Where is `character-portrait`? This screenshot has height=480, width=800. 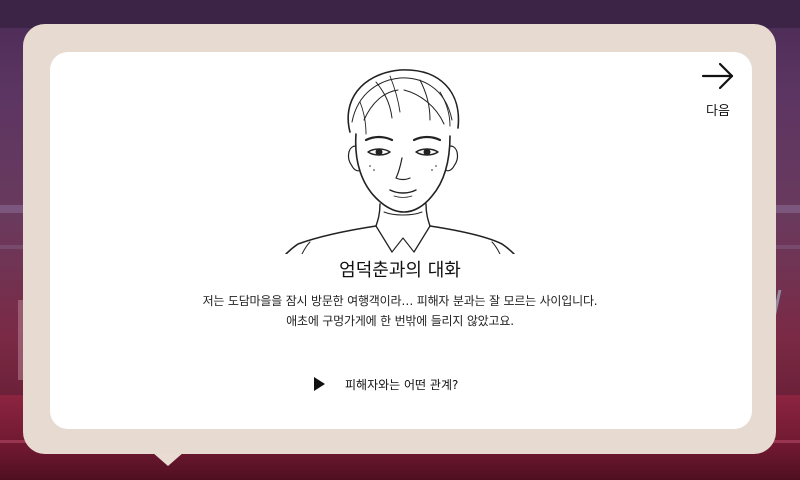
character-portrait is located at coordinates (400, 161).